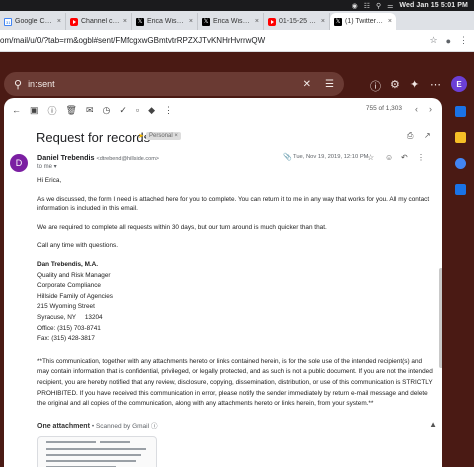  Describe the element at coordinates (137, 110) in the screenshot. I see `move-to-icon: ▫` at that location.